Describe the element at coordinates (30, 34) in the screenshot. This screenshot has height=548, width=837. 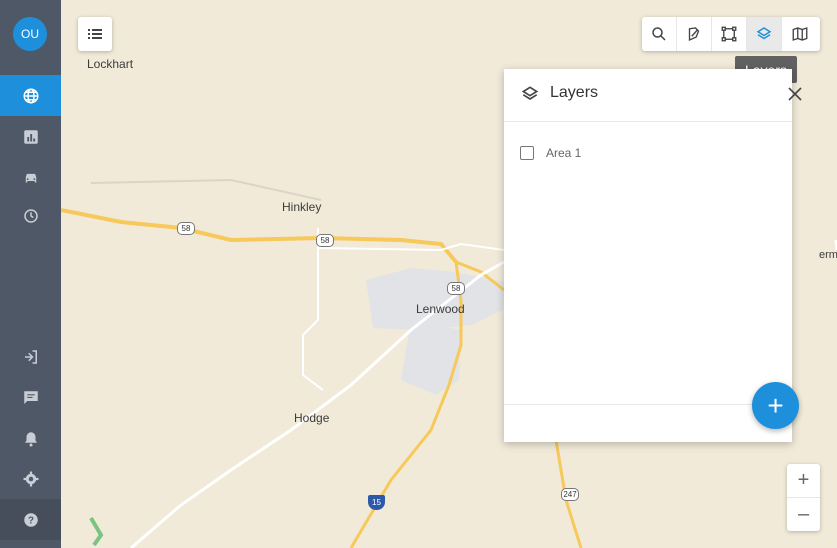
I see `user-avatar: OU` at that location.